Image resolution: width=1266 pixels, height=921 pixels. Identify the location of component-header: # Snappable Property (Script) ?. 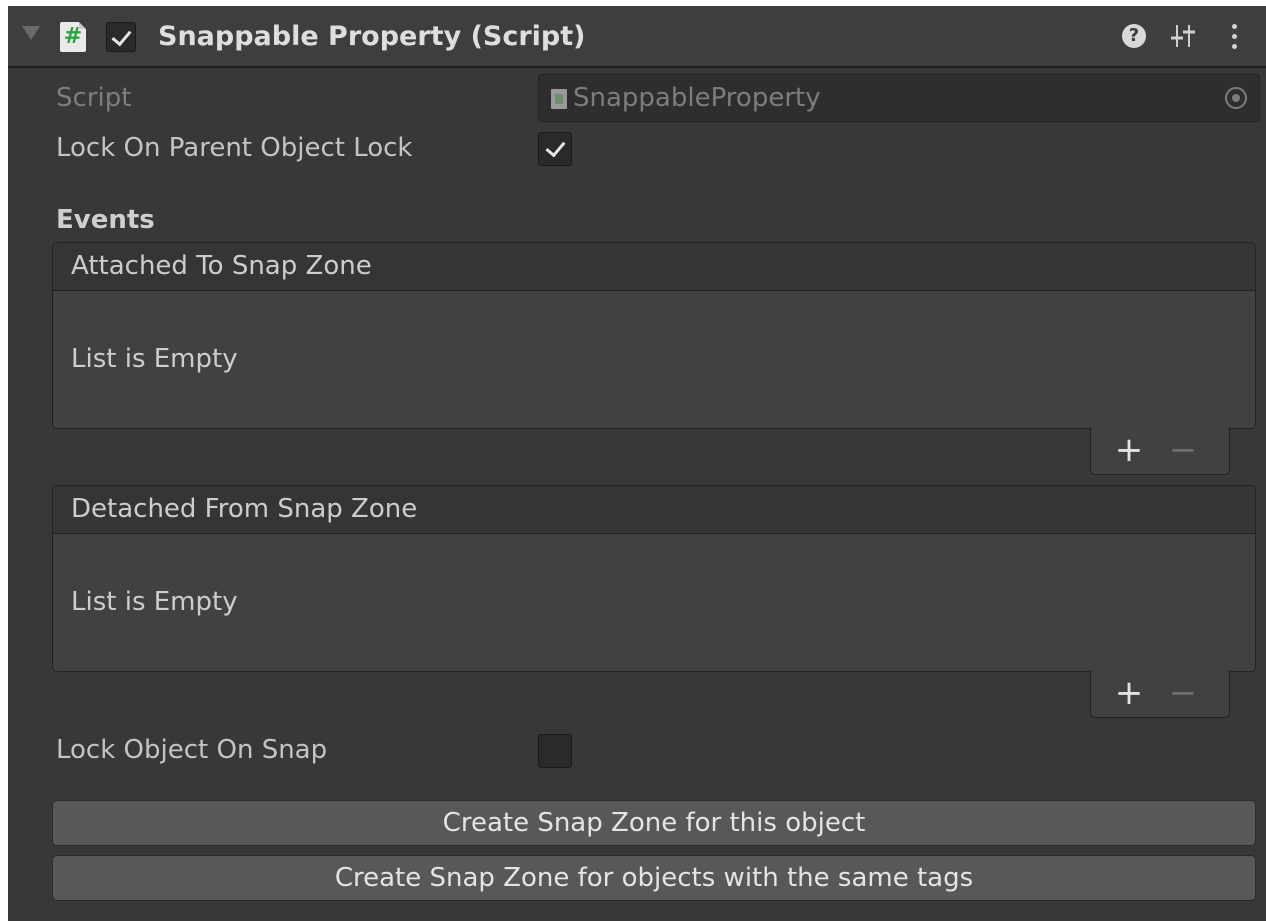
(637, 37).